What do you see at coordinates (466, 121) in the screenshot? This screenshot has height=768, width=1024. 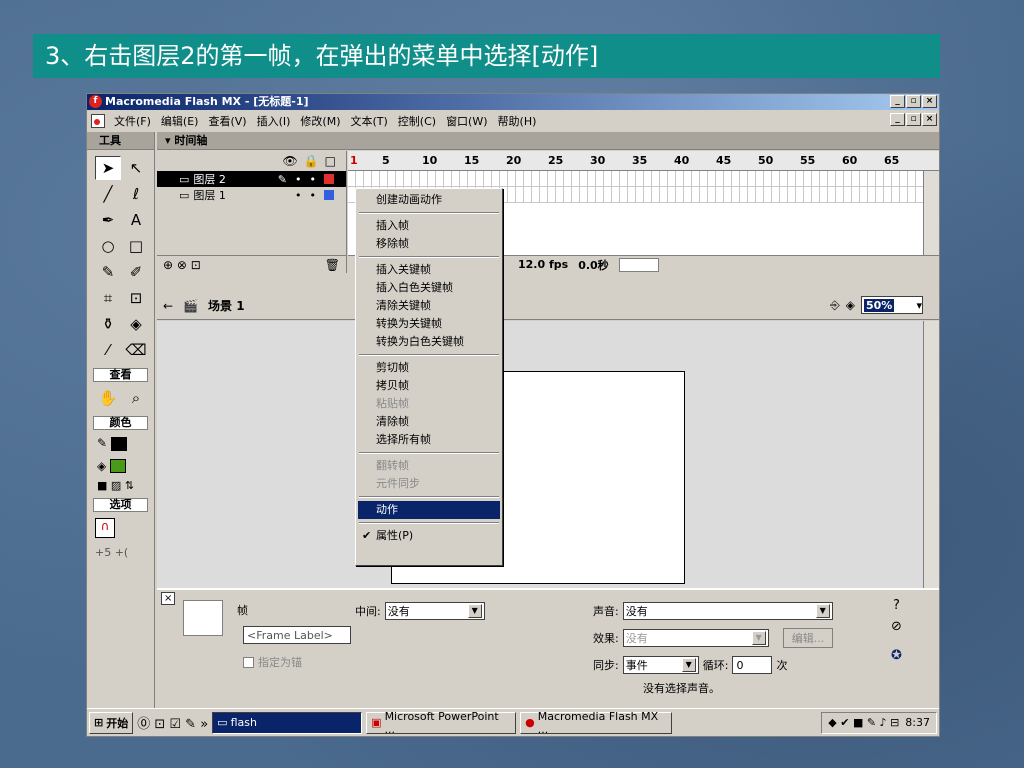 I see `menu-window: 窗口(W)` at bounding box center [466, 121].